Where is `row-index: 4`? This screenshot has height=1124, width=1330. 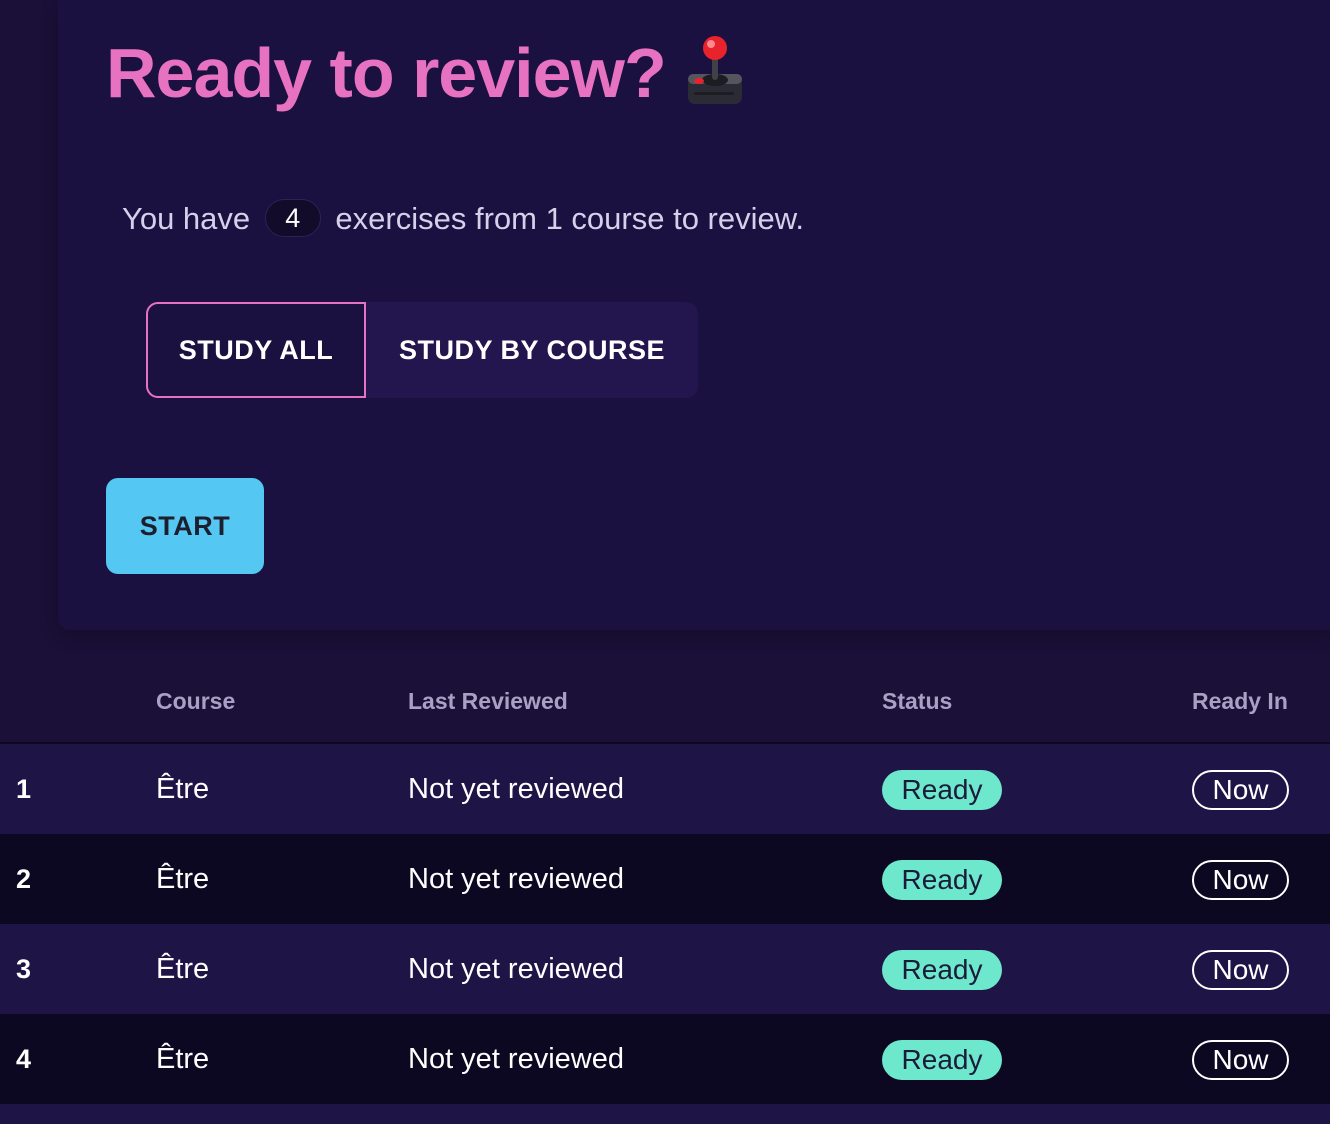
row-index: 4 is located at coordinates (24, 1059).